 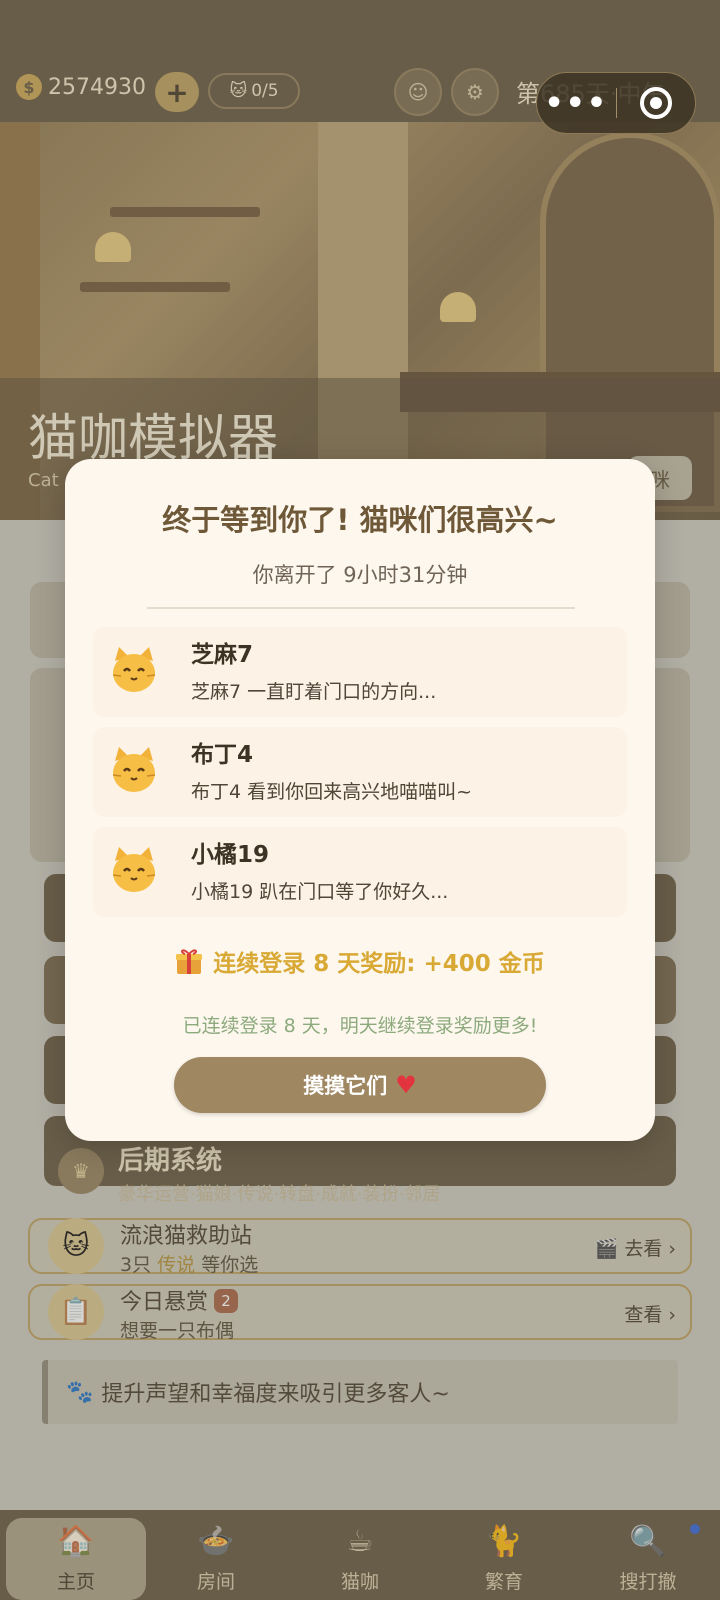 I want to click on cat-name: 芝麻7, so click(x=222, y=655).